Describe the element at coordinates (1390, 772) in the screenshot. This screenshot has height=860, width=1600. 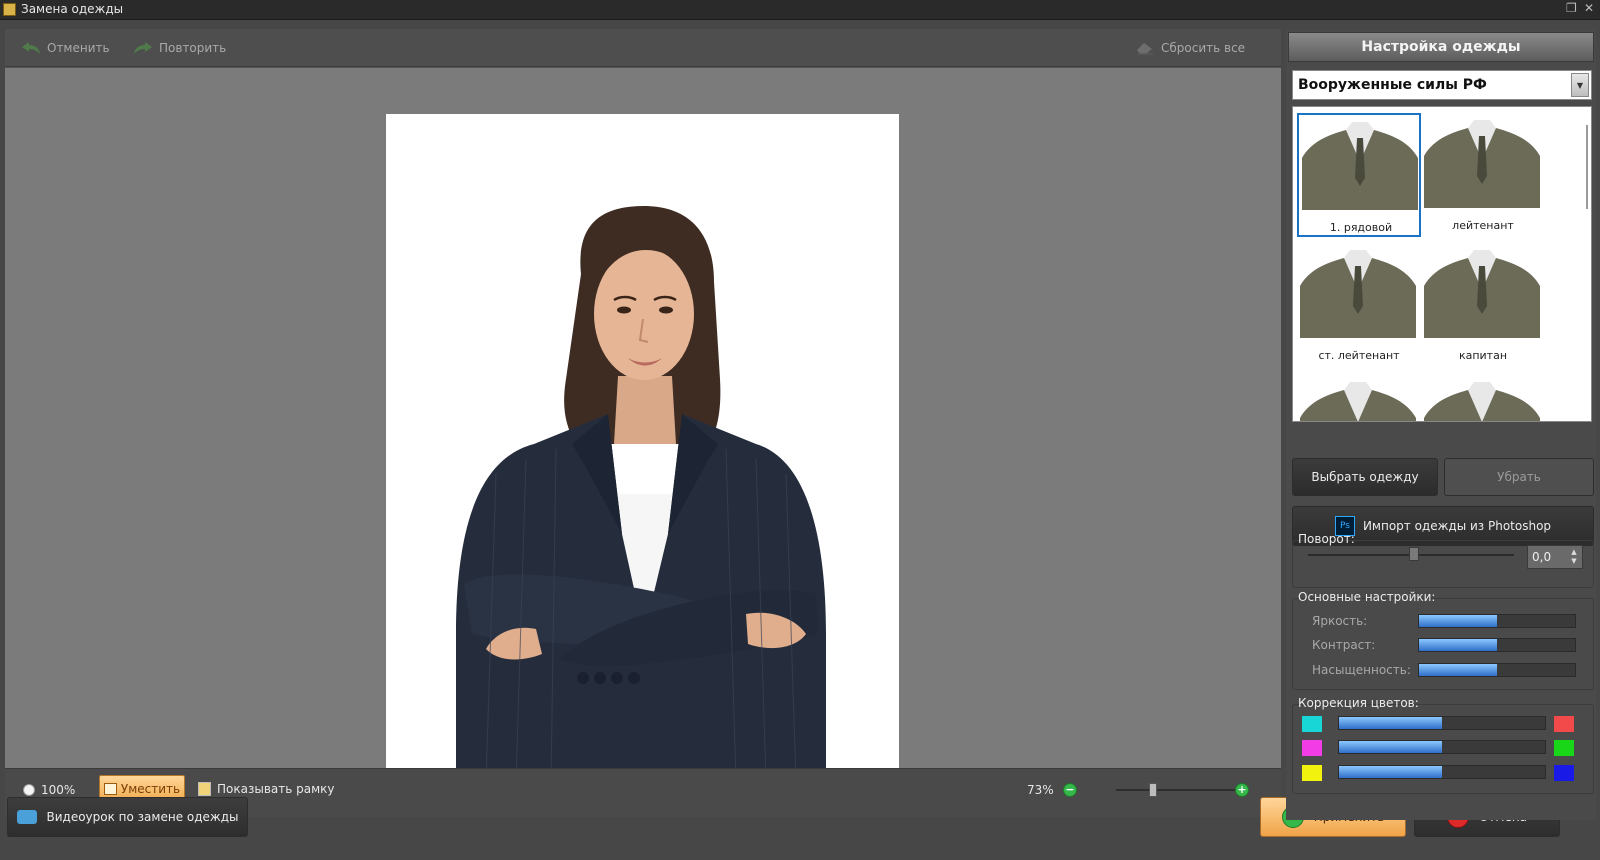
I see `yellow-blue-fill` at that location.